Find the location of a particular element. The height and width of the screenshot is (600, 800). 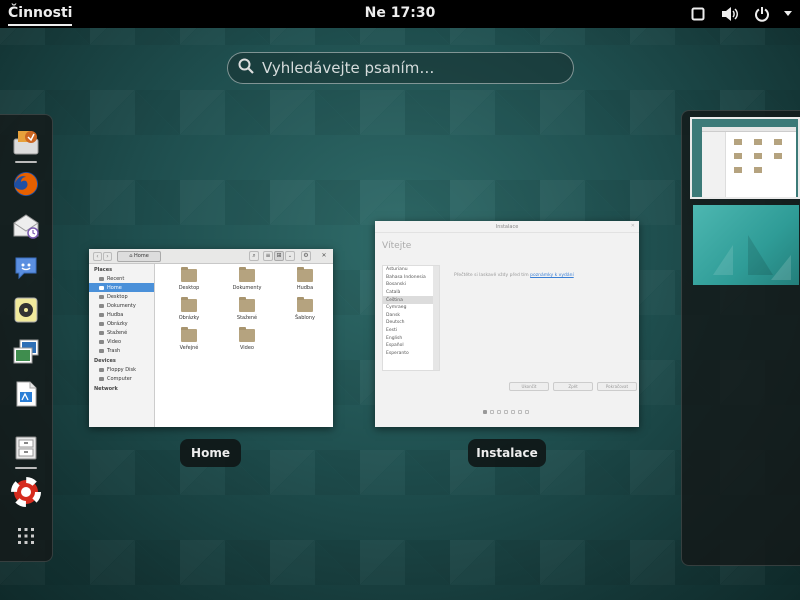

search-bar is located at coordinates (400, 68).